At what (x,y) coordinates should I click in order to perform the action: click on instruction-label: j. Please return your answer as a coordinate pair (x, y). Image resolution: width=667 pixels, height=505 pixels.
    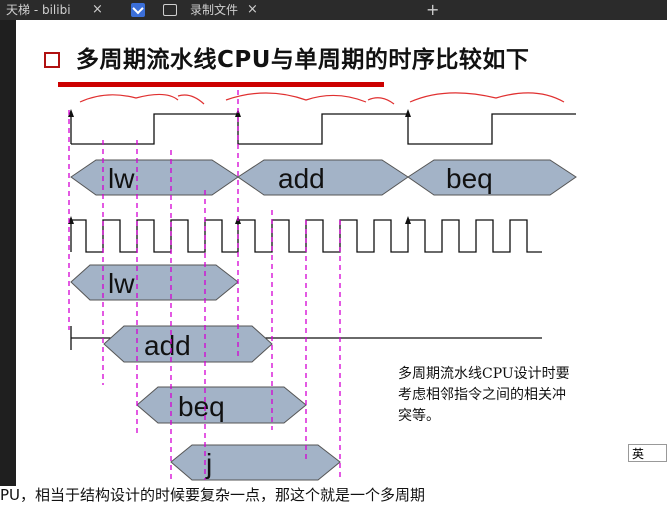
    Looking at the image, I should click on (208, 463).